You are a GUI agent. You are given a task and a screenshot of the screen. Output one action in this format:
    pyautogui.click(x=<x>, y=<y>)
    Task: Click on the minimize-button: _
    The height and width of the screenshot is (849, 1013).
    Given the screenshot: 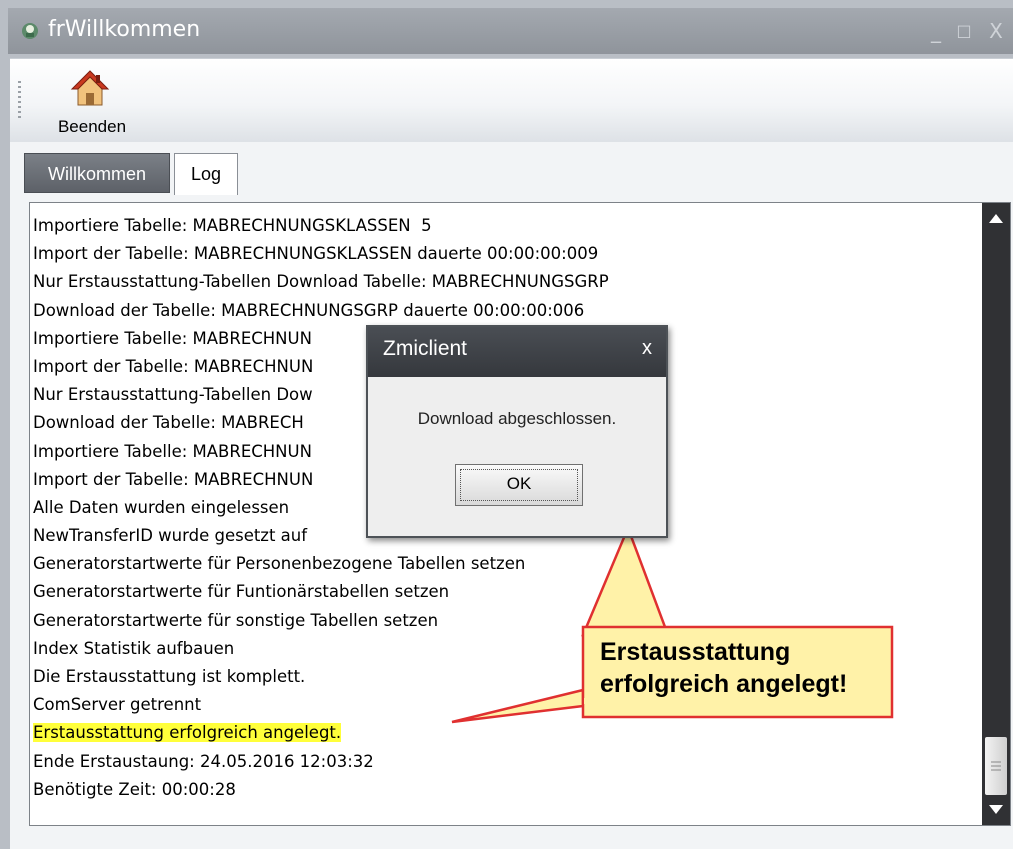 What is the action you would take?
    pyautogui.click(x=936, y=31)
    